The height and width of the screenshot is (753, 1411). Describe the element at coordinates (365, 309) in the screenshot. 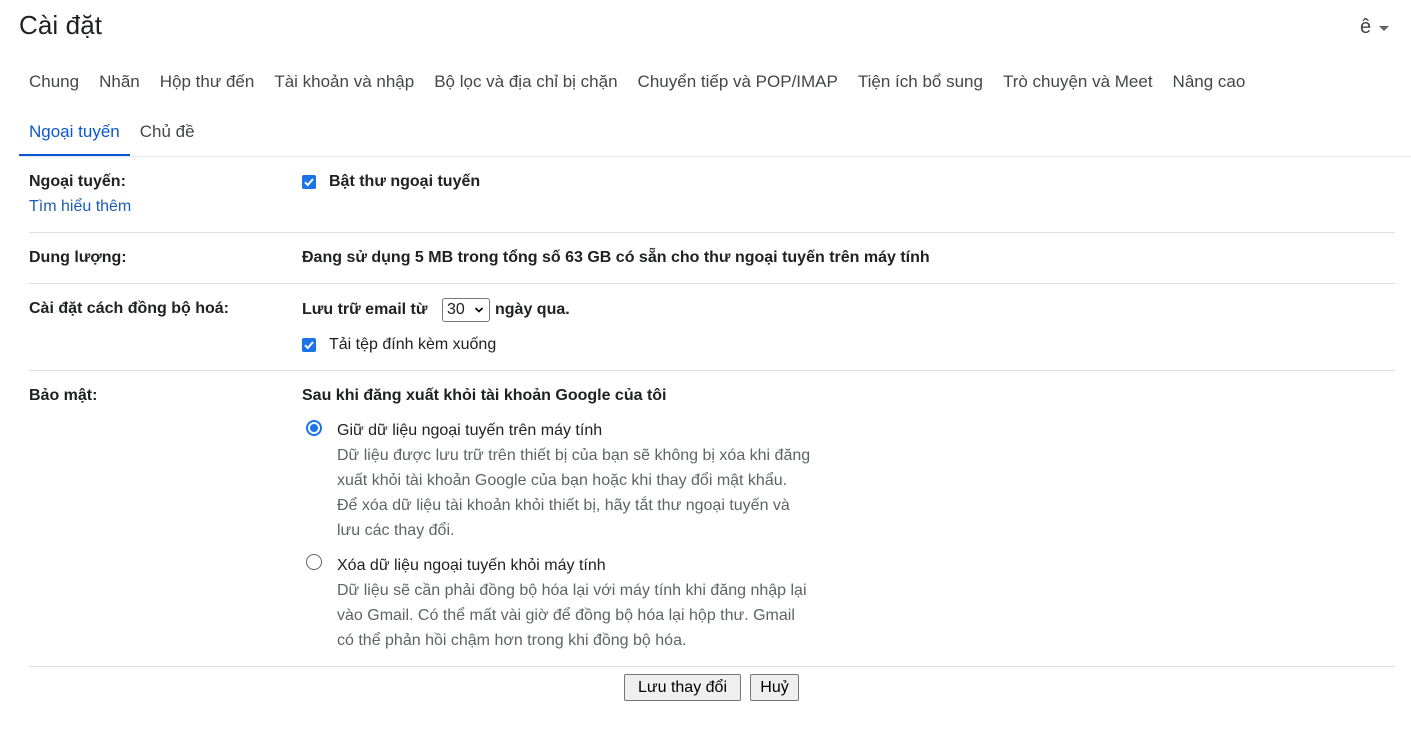

I see `sync-prefix: Lưu trữ email từ` at that location.